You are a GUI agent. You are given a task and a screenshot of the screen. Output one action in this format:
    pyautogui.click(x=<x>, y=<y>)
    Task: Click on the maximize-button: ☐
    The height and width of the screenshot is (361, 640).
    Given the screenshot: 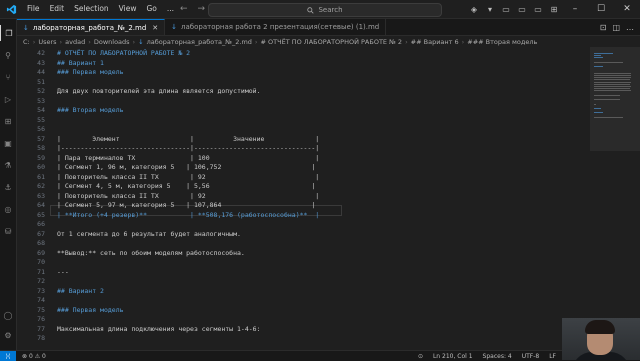 What is the action you would take?
    pyautogui.click(x=601, y=9)
    